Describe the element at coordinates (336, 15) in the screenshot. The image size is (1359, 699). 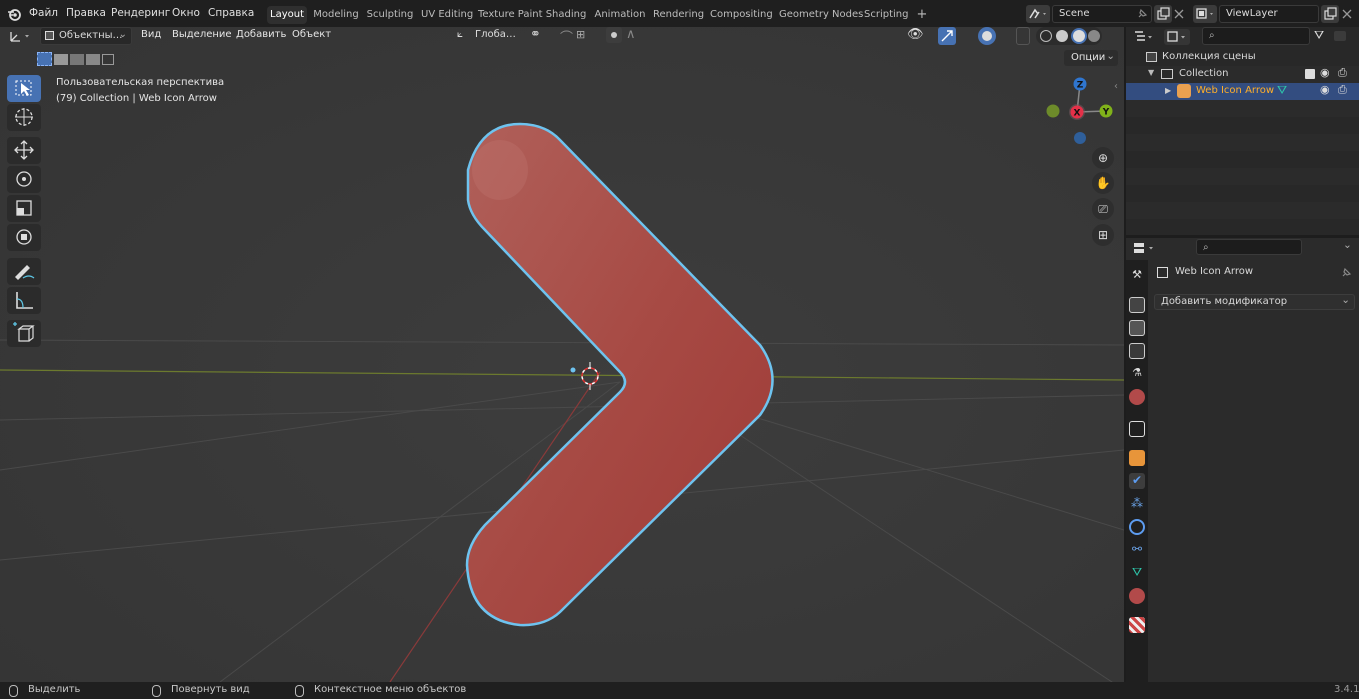
I see `tab-modeling: Modeling` at that location.